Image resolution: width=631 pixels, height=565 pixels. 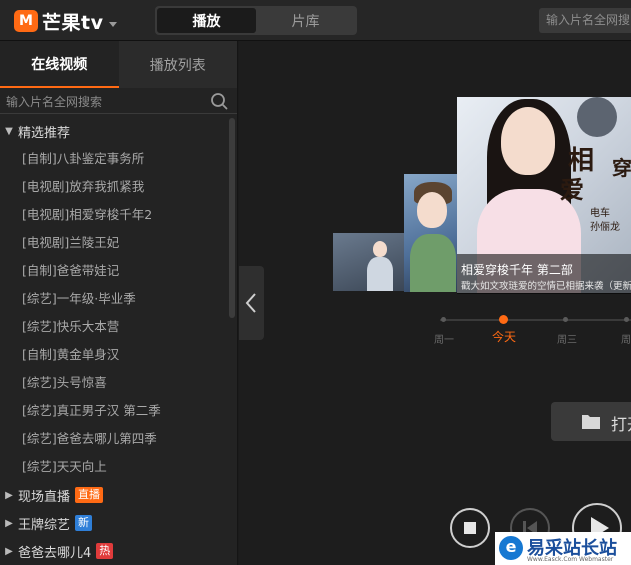 I want to click on logo-text: 芒果tv, so click(x=73, y=22).